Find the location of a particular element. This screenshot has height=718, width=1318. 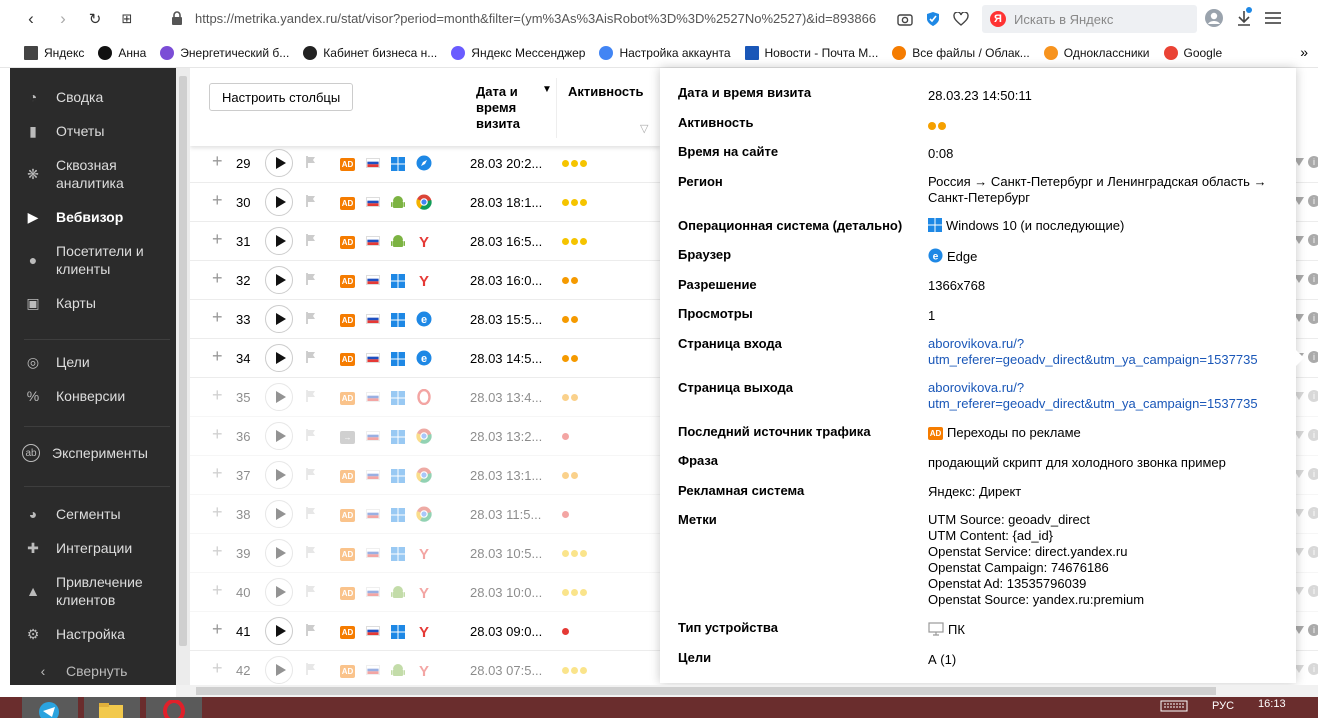

bookmark-item: Настройка аккаунта is located at coordinates (665, 52).